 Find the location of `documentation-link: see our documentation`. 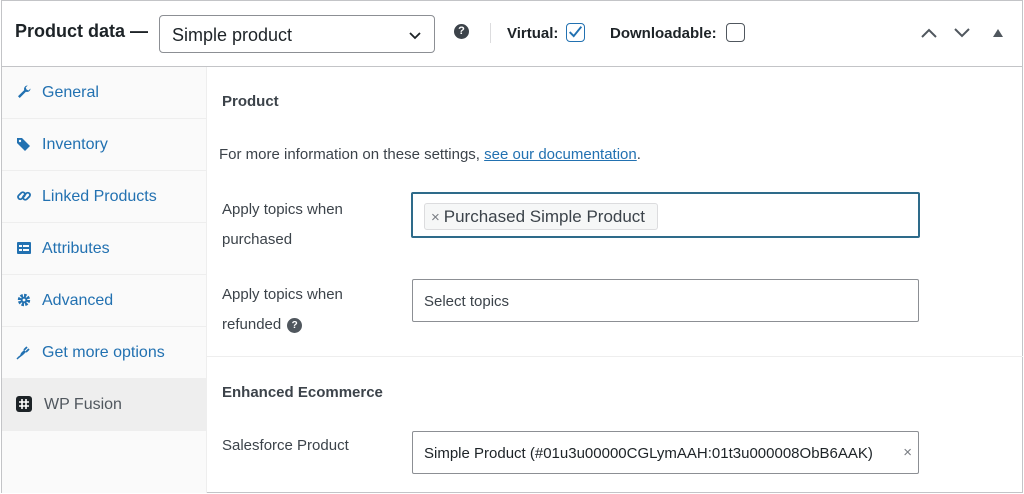

documentation-link: see our documentation is located at coordinates (560, 154).